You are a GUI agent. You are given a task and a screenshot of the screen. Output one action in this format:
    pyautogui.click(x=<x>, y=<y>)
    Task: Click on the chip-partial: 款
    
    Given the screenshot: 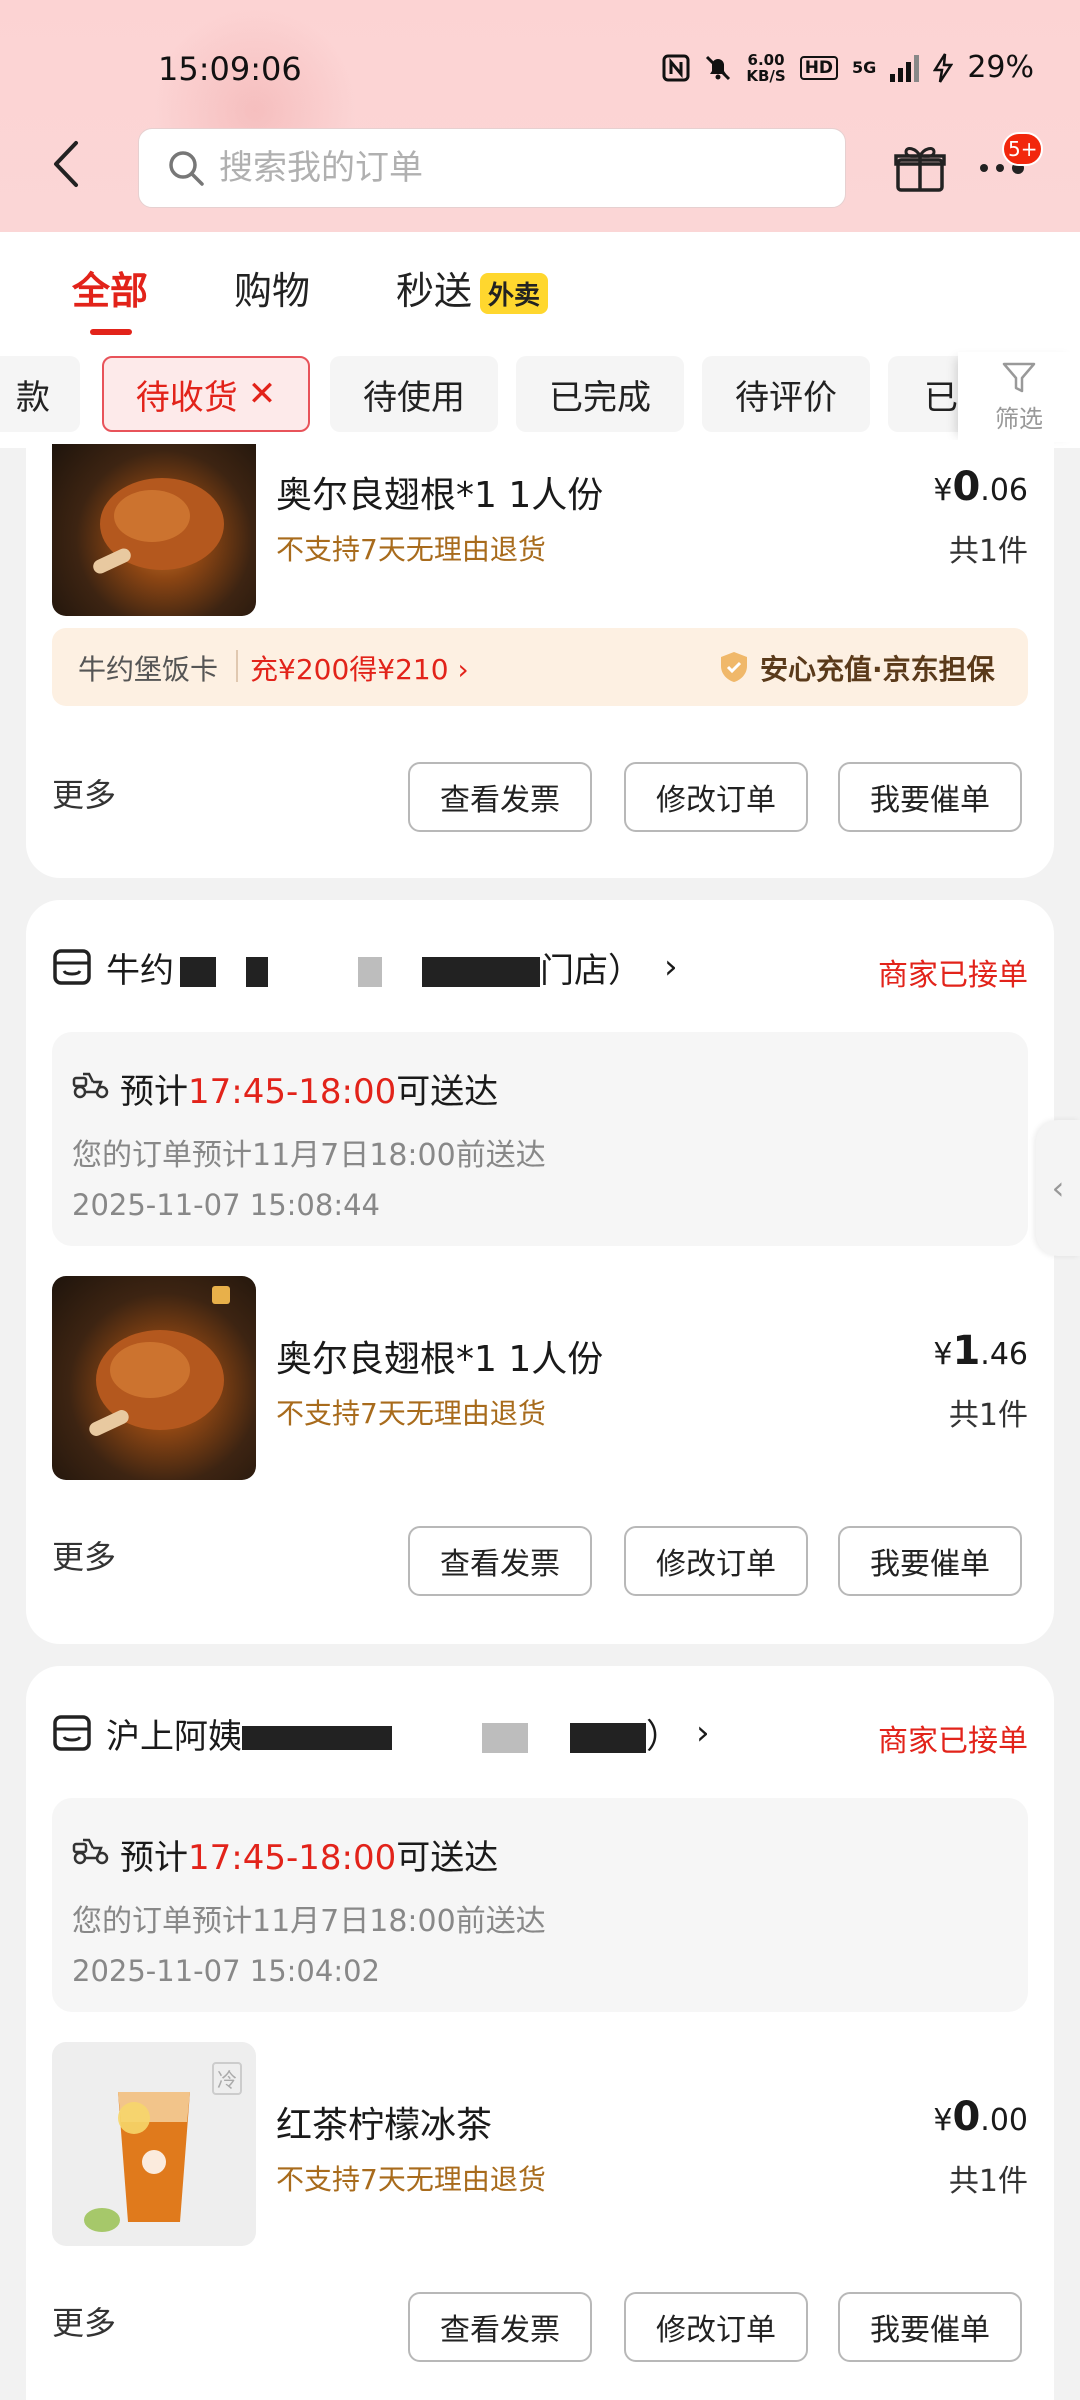 What is the action you would take?
    pyautogui.click(x=40, y=394)
    